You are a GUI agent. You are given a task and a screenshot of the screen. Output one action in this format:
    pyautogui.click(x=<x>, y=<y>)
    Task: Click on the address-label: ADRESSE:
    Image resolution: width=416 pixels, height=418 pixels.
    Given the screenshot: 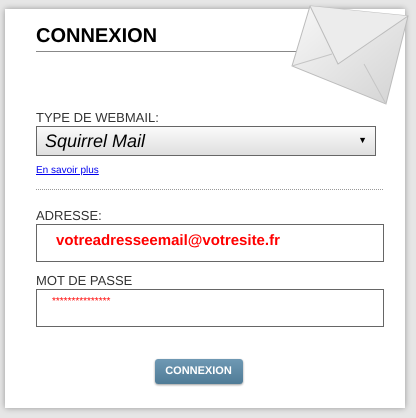 What is the action you would take?
    pyautogui.click(x=69, y=215)
    